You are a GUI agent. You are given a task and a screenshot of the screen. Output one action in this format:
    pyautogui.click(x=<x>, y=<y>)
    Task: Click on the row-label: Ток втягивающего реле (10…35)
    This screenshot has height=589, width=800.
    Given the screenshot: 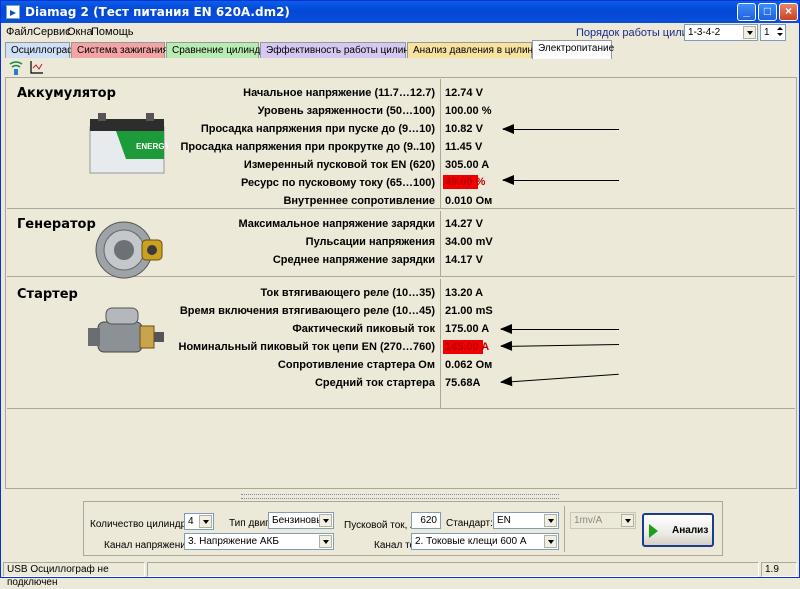 What is the action you would take?
    pyautogui.click(x=347, y=293)
    